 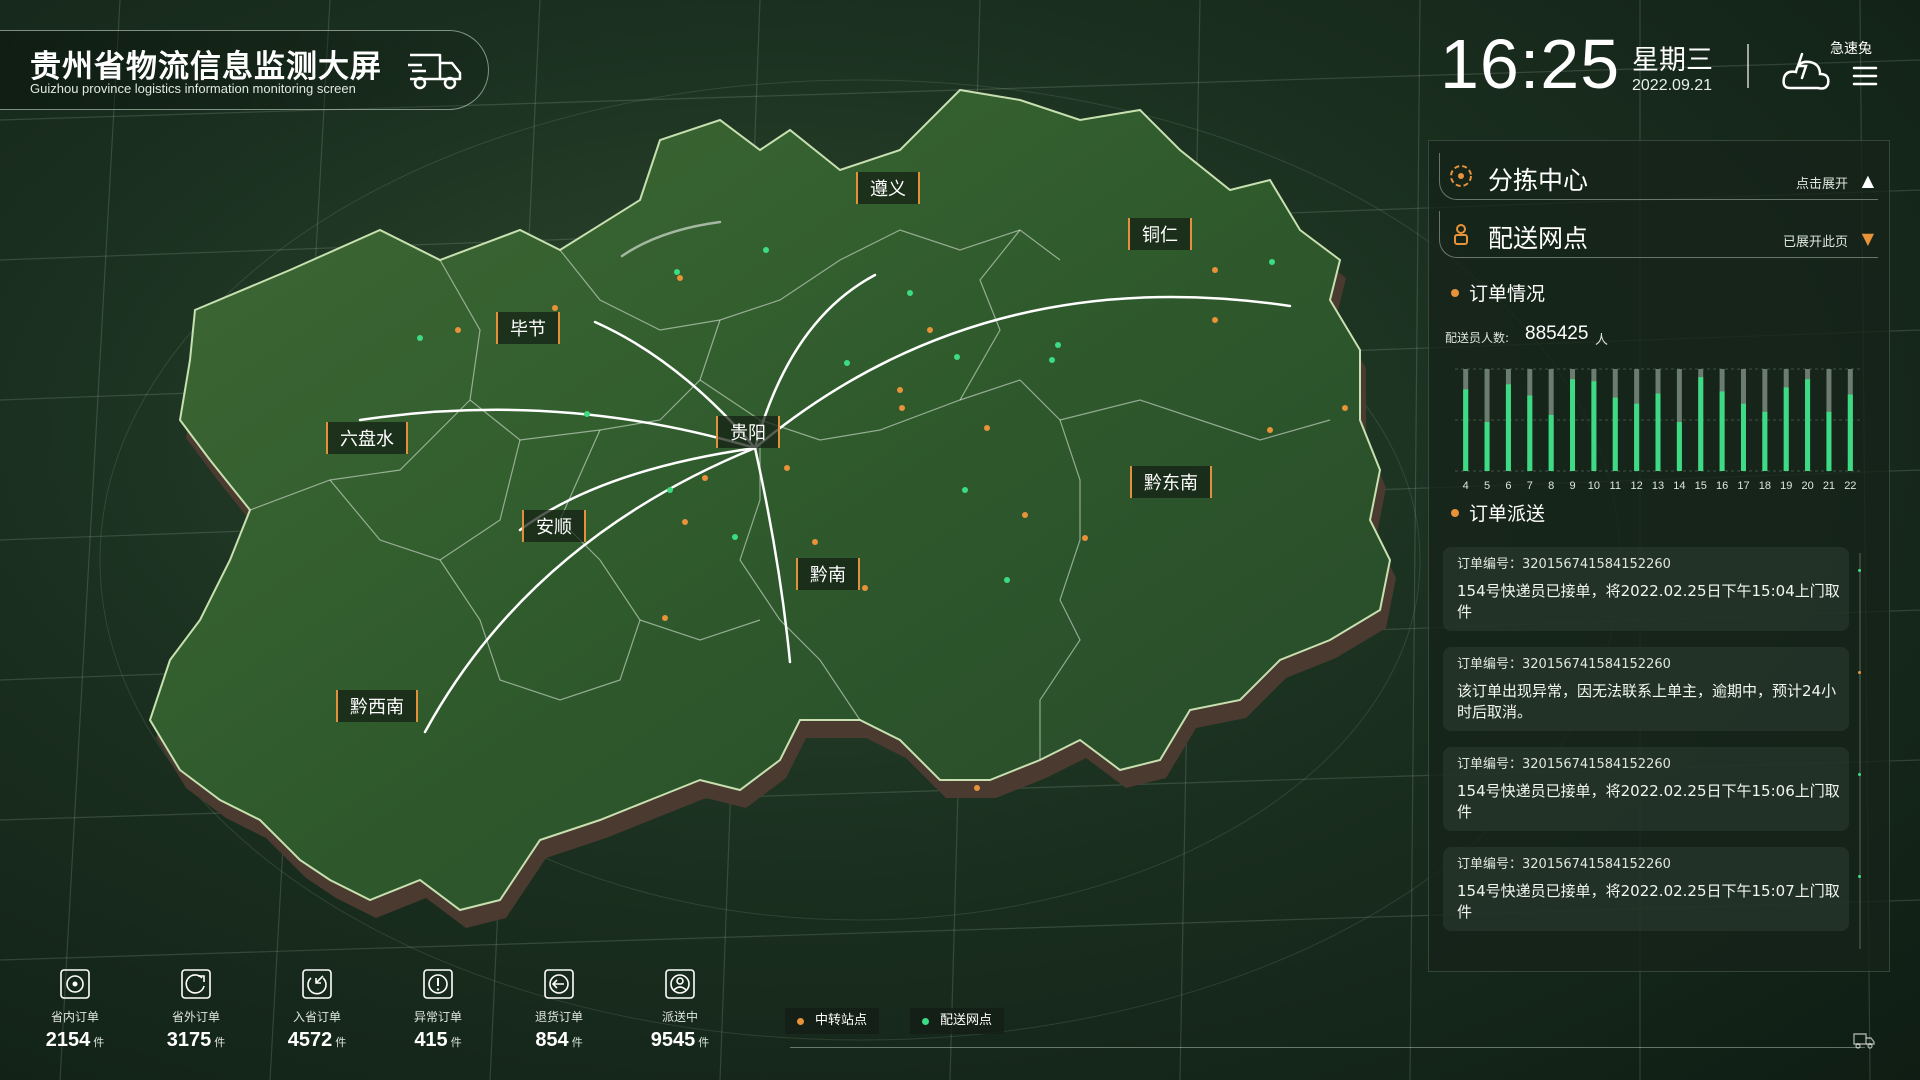 I want to click on stat-outbound-orders: 省外订单 3175 件, so click(x=196, y=1010).